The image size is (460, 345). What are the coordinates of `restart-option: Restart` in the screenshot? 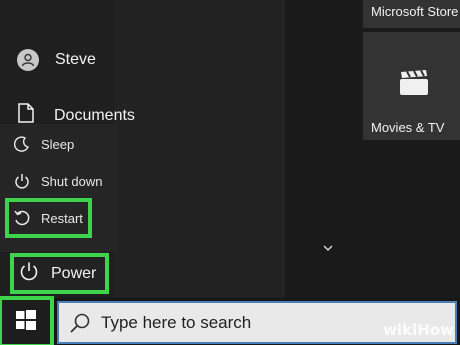 It's located at (48, 218).